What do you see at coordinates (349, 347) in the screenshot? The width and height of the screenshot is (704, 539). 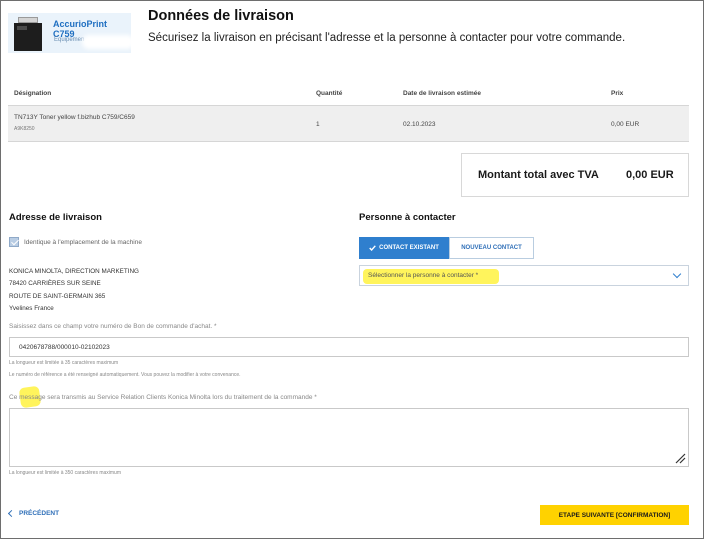 I see `po-input` at bounding box center [349, 347].